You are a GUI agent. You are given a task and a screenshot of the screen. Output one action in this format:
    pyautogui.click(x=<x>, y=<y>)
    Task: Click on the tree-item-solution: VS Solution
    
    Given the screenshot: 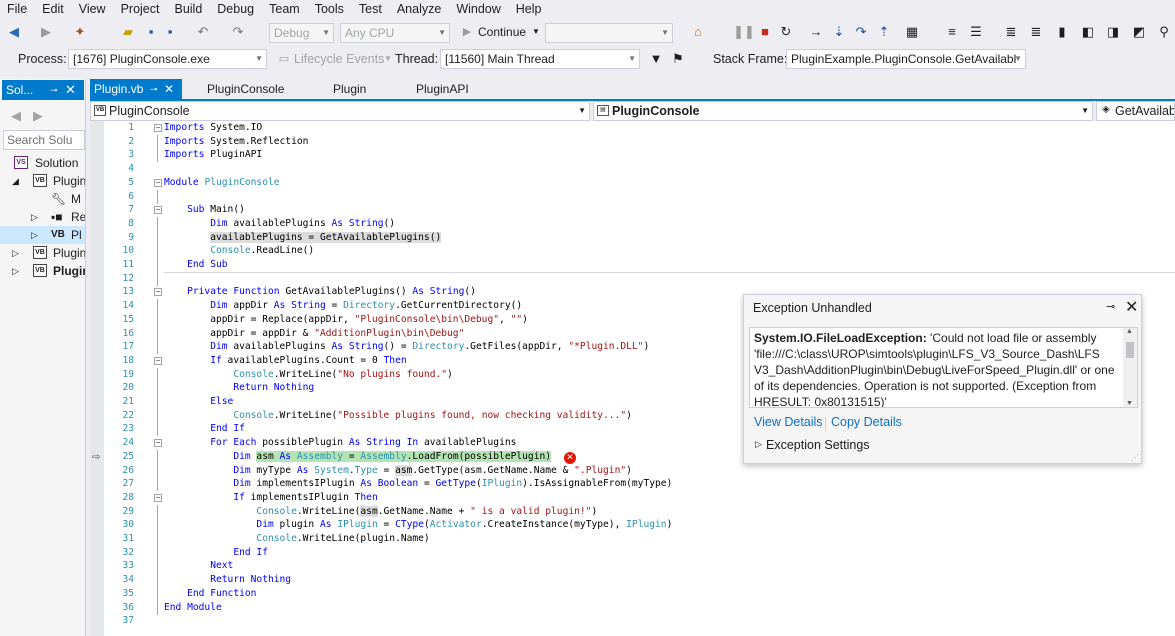 What is the action you would take?
    pyautogui.click(x=42, y=163)
    